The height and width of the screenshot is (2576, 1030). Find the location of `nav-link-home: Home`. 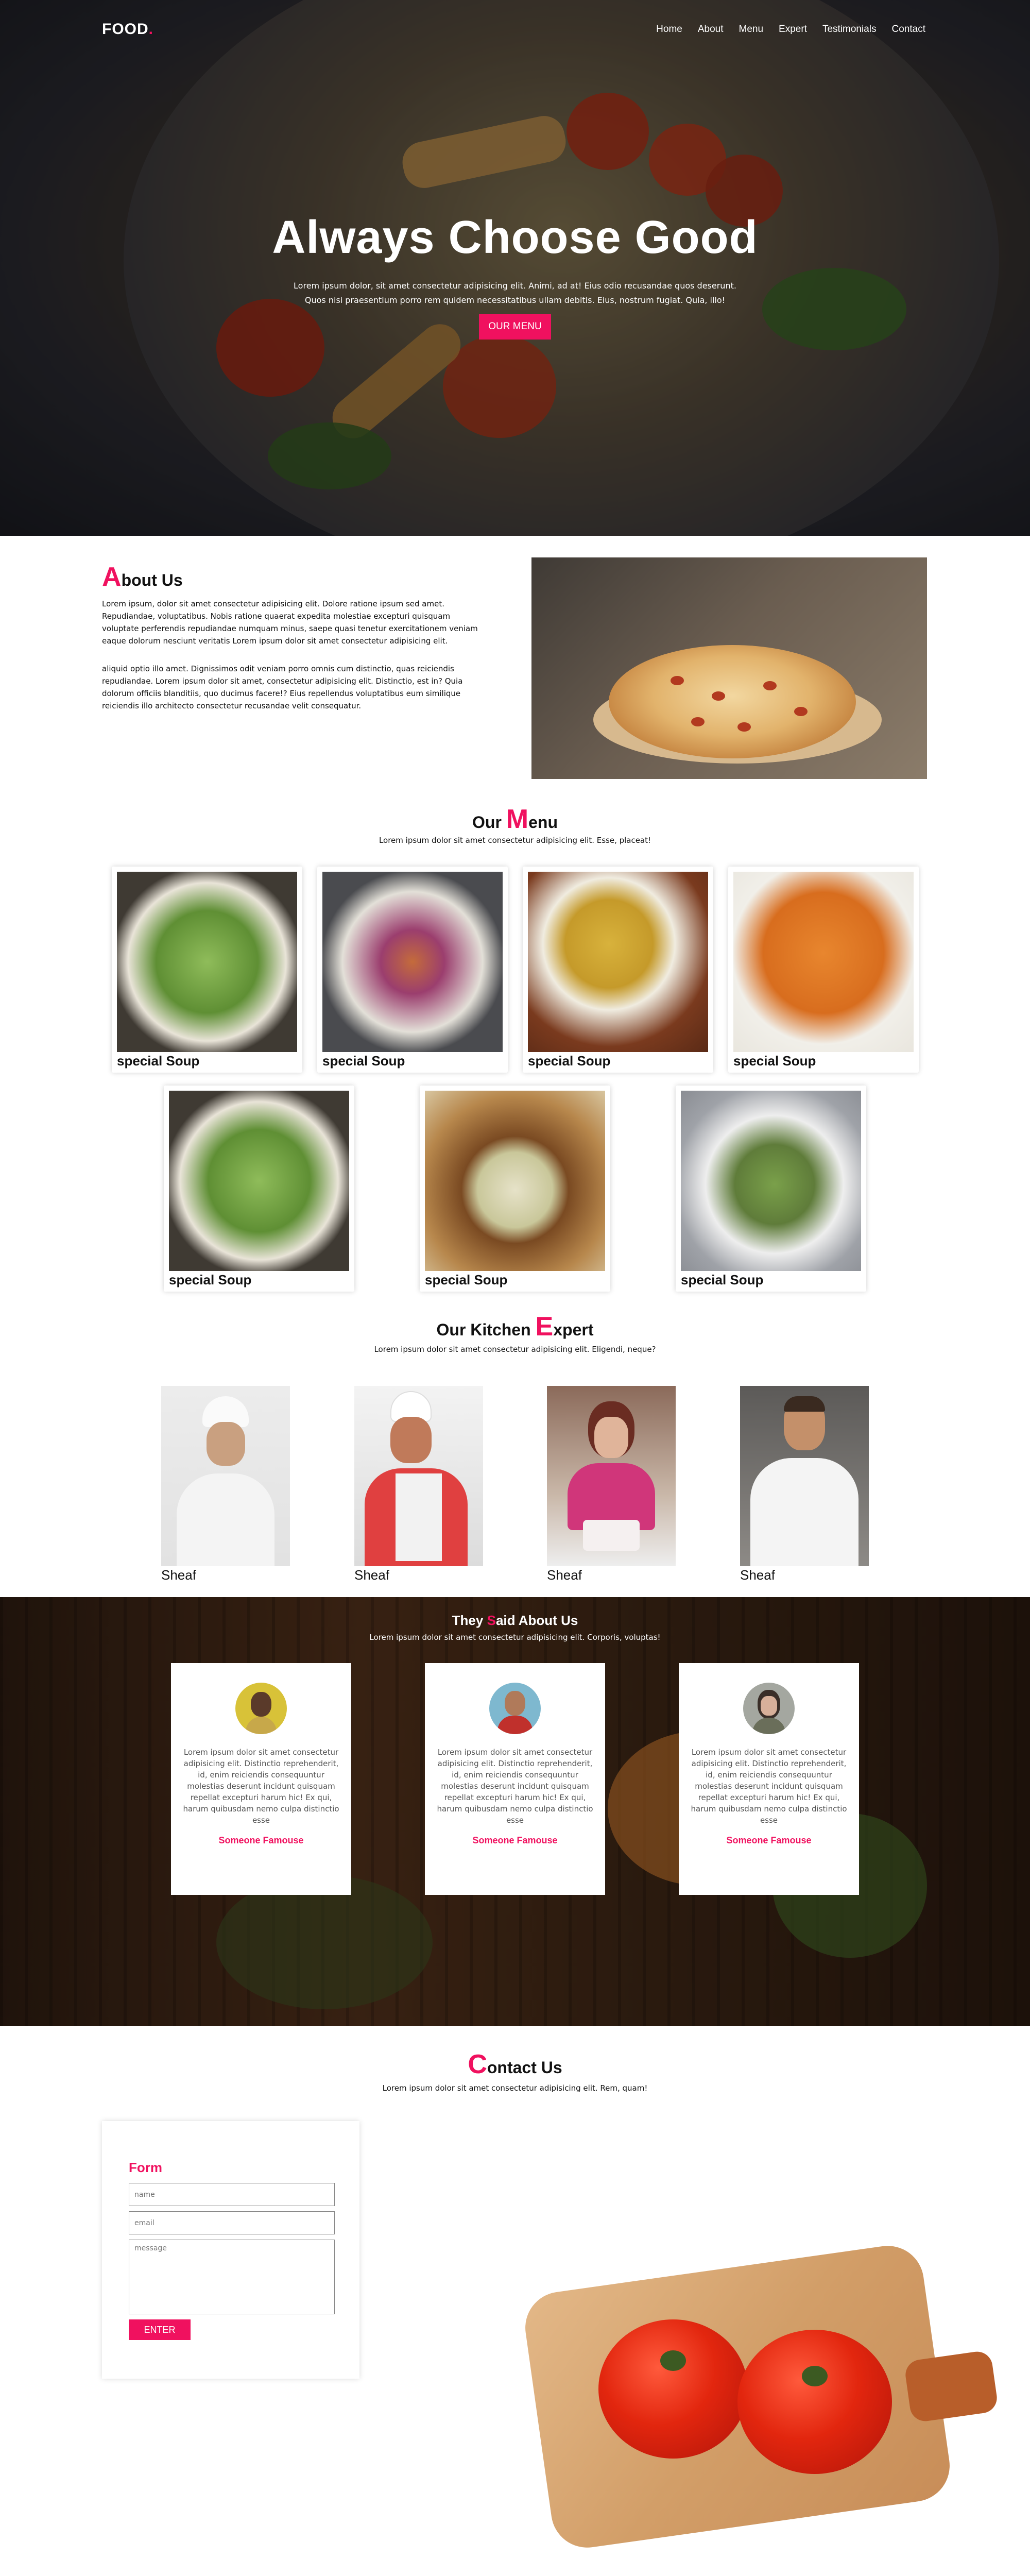

nav-link-home: Home is located at coordinates (669, 29).